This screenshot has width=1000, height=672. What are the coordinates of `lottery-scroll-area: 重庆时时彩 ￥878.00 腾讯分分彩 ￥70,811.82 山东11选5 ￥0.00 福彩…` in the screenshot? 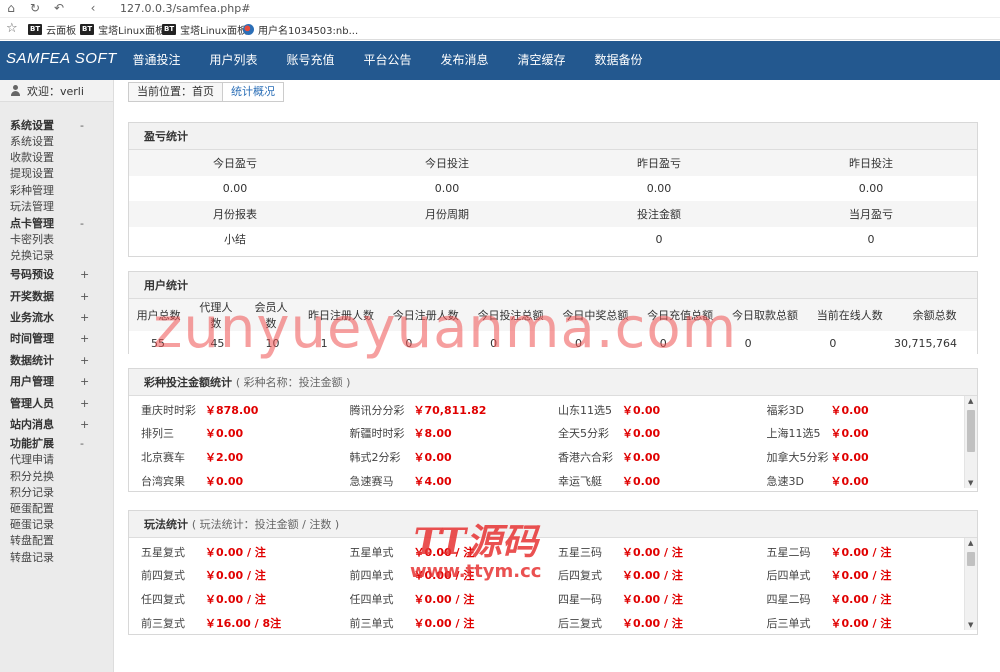 It's located at (553, 442).